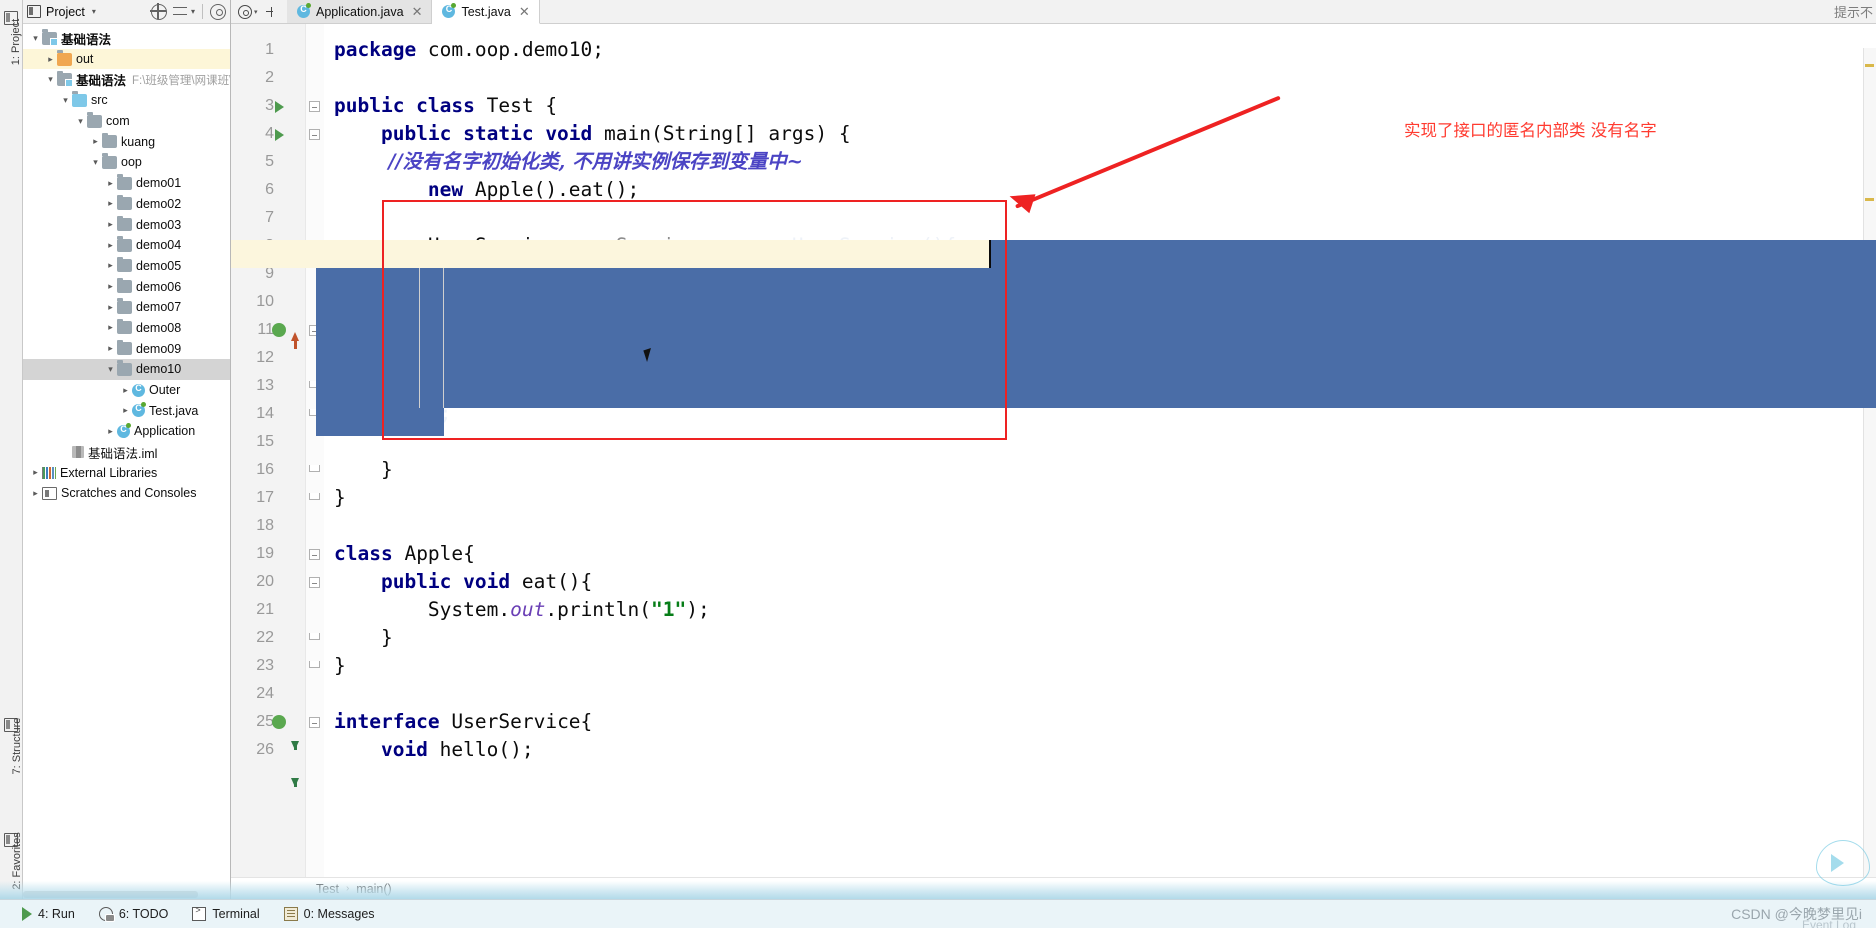  What do you see at coordinates (126, 100) in the screenshot?
I see `tree-item-src: src` at bounding box center [126, 100].